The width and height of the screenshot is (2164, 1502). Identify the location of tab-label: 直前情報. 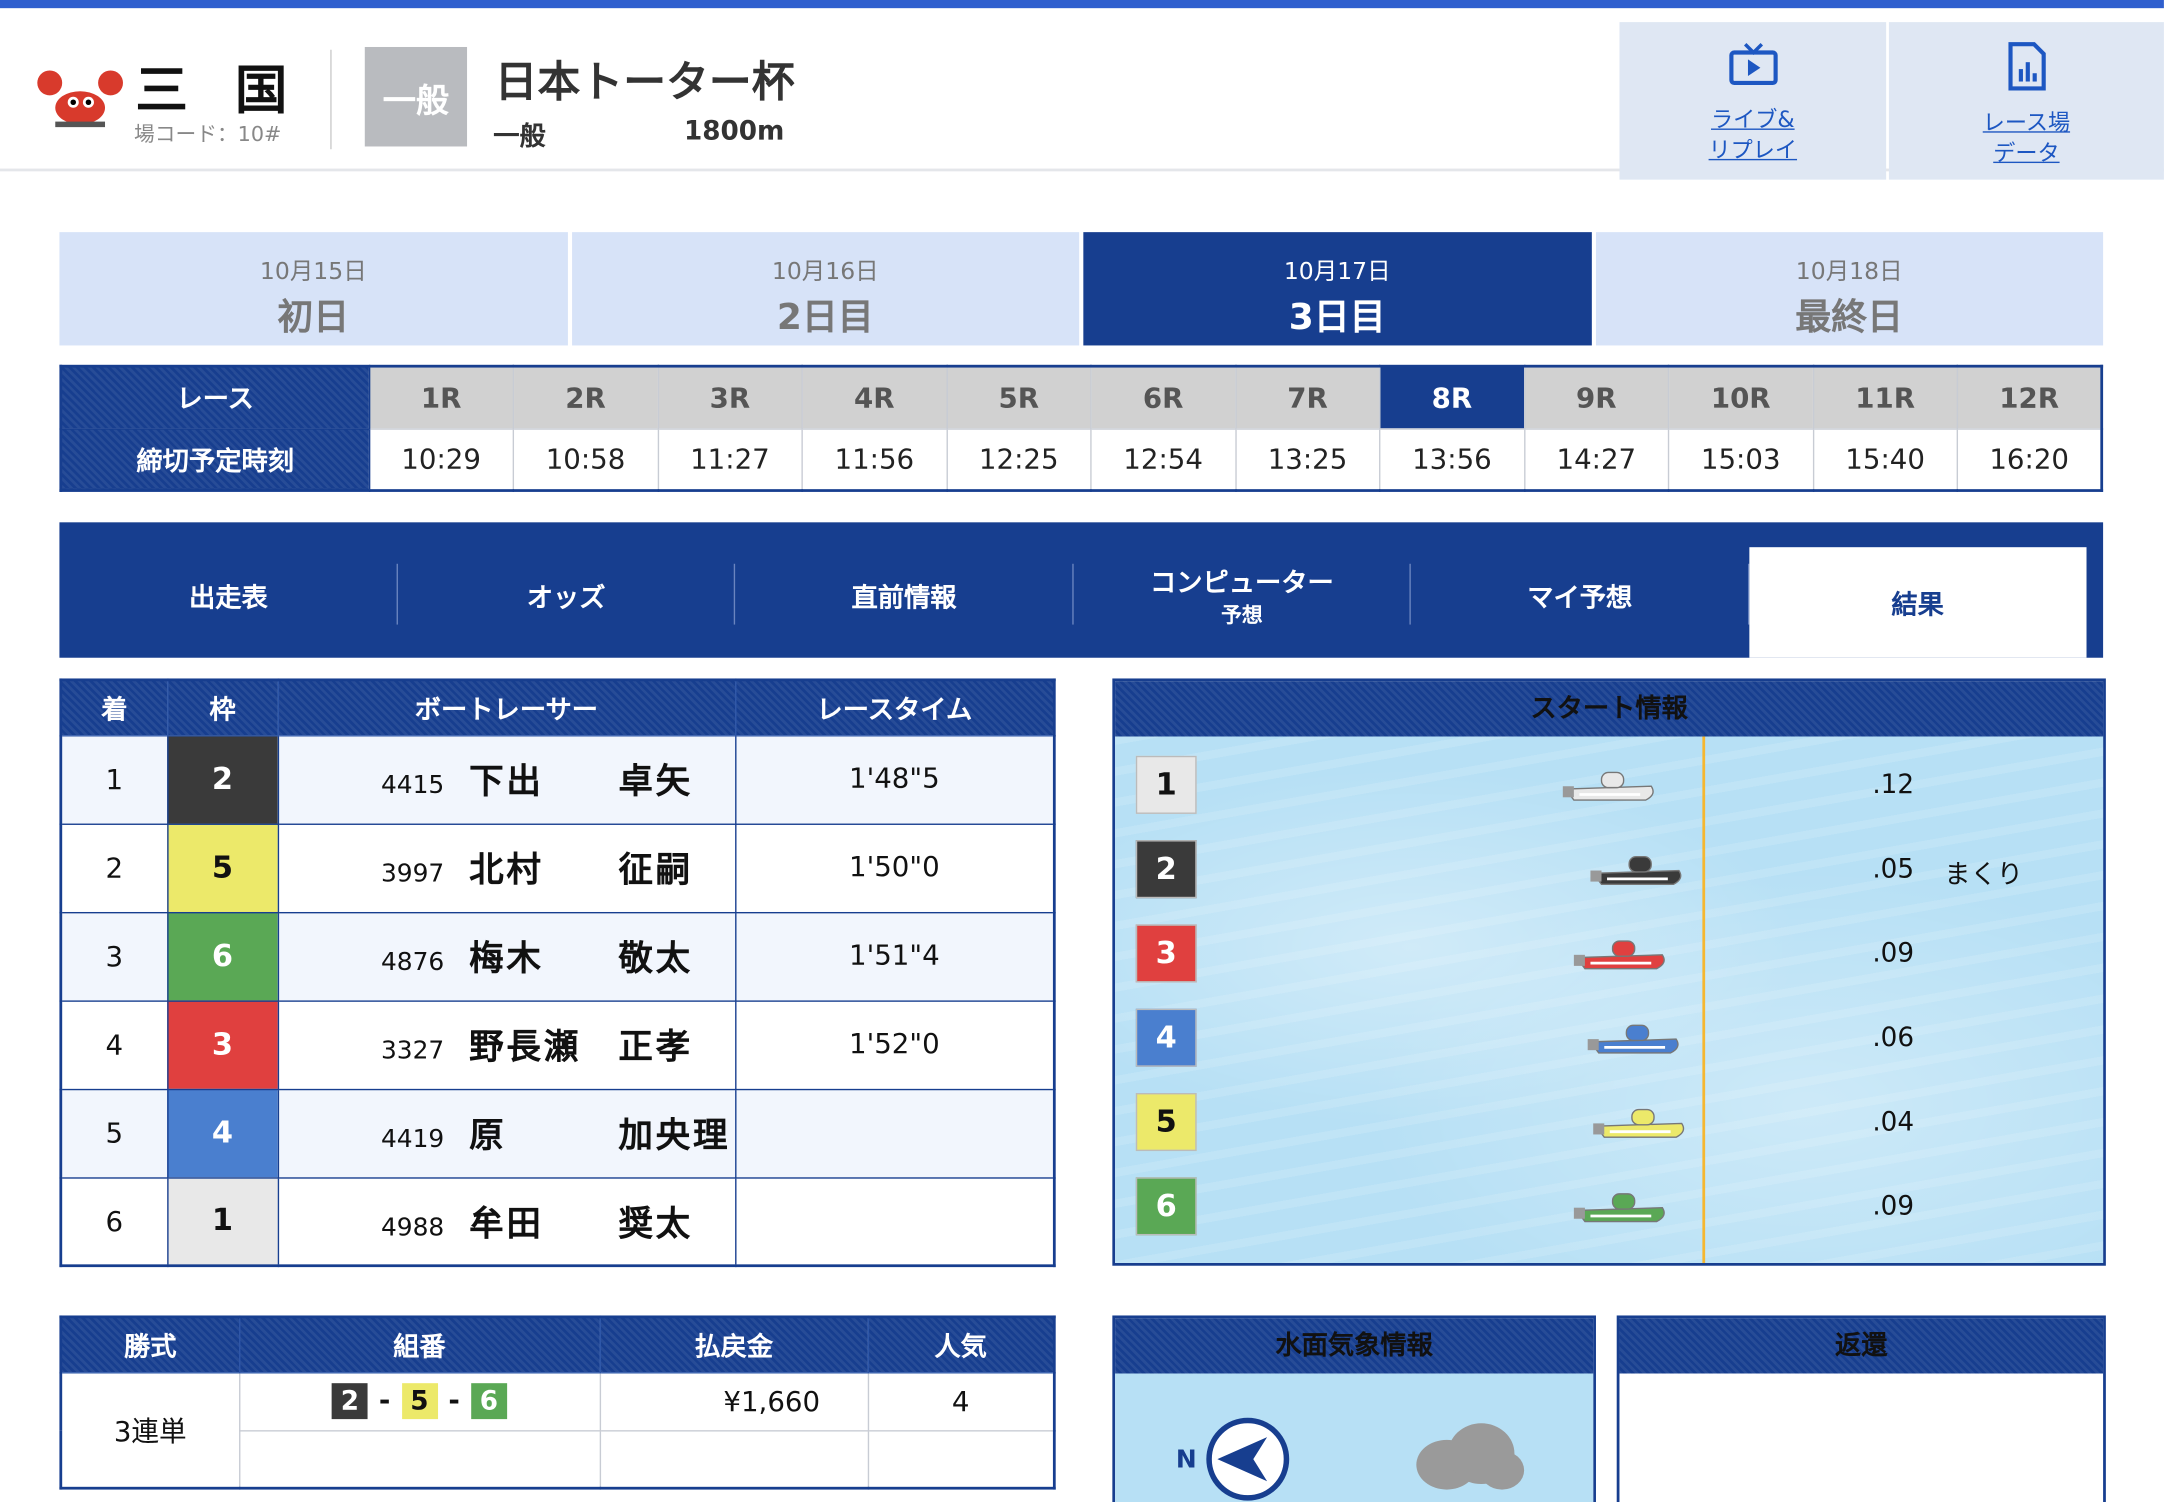
(904, 597).